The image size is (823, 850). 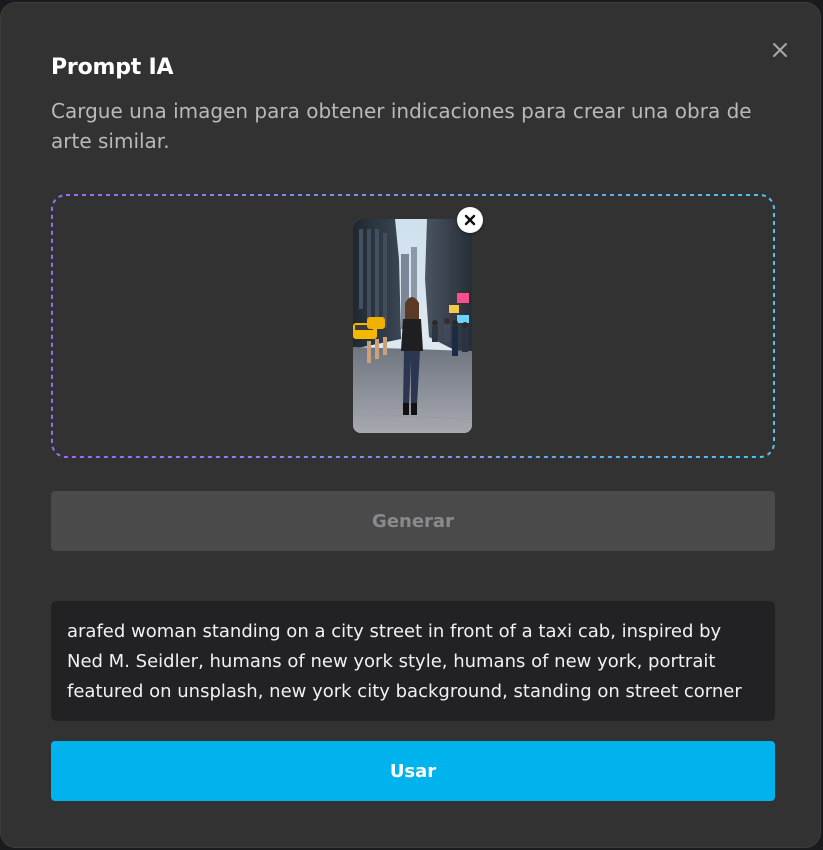 I want to click on remove-image-button, so click(x=470, y=220).